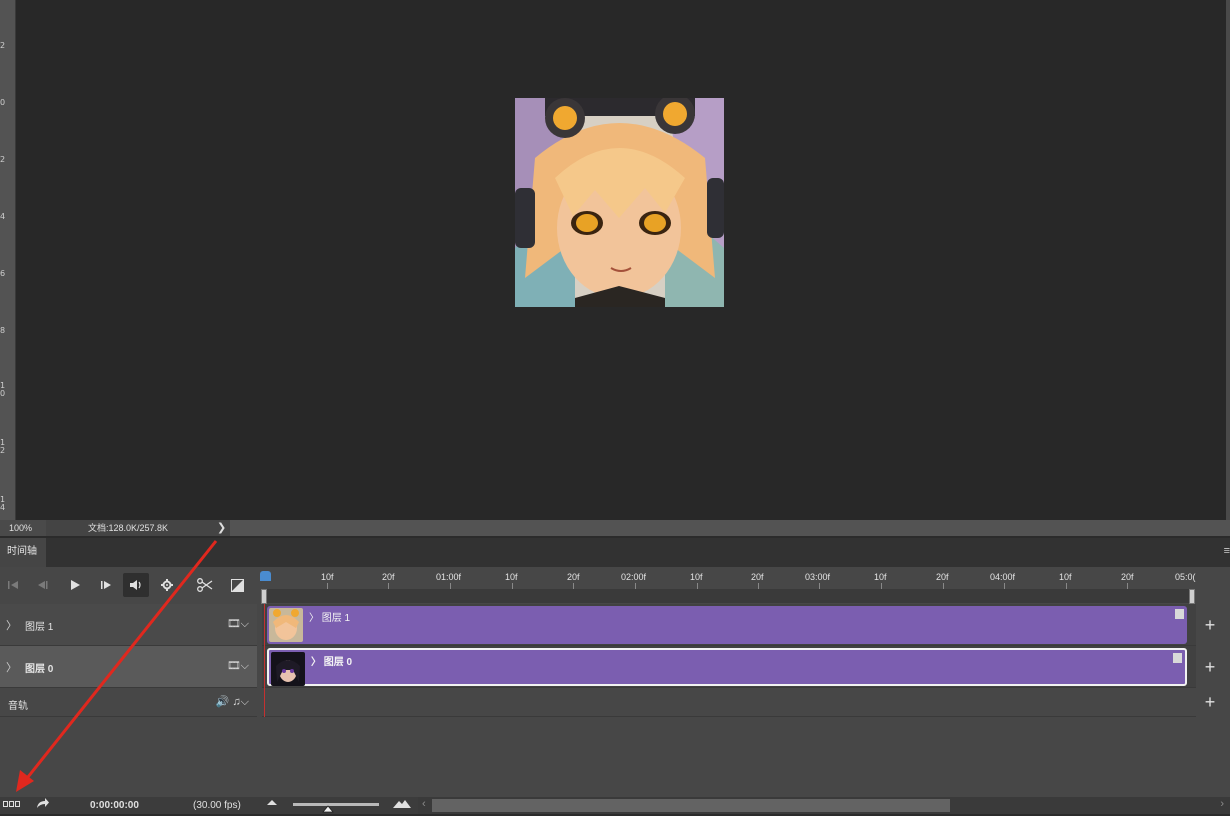  I want to click on time-label: 02:00f, so click(634, 577).